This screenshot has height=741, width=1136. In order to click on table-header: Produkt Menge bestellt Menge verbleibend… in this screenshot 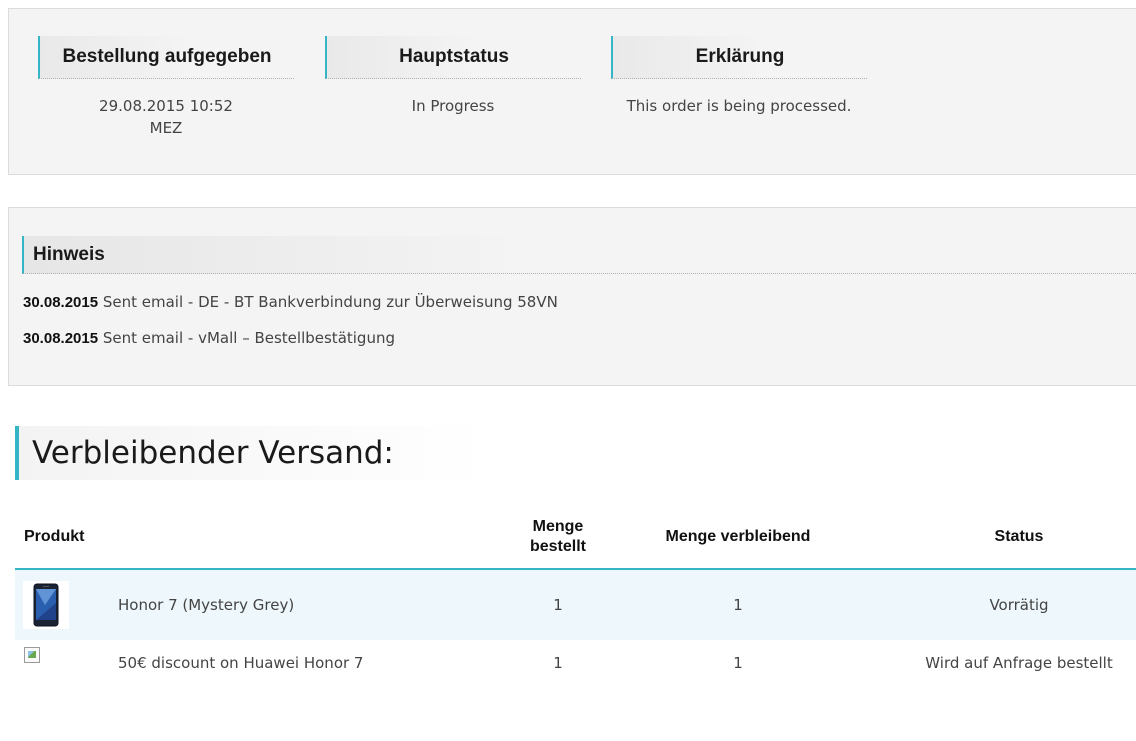, I will do `click(575, 537)`.